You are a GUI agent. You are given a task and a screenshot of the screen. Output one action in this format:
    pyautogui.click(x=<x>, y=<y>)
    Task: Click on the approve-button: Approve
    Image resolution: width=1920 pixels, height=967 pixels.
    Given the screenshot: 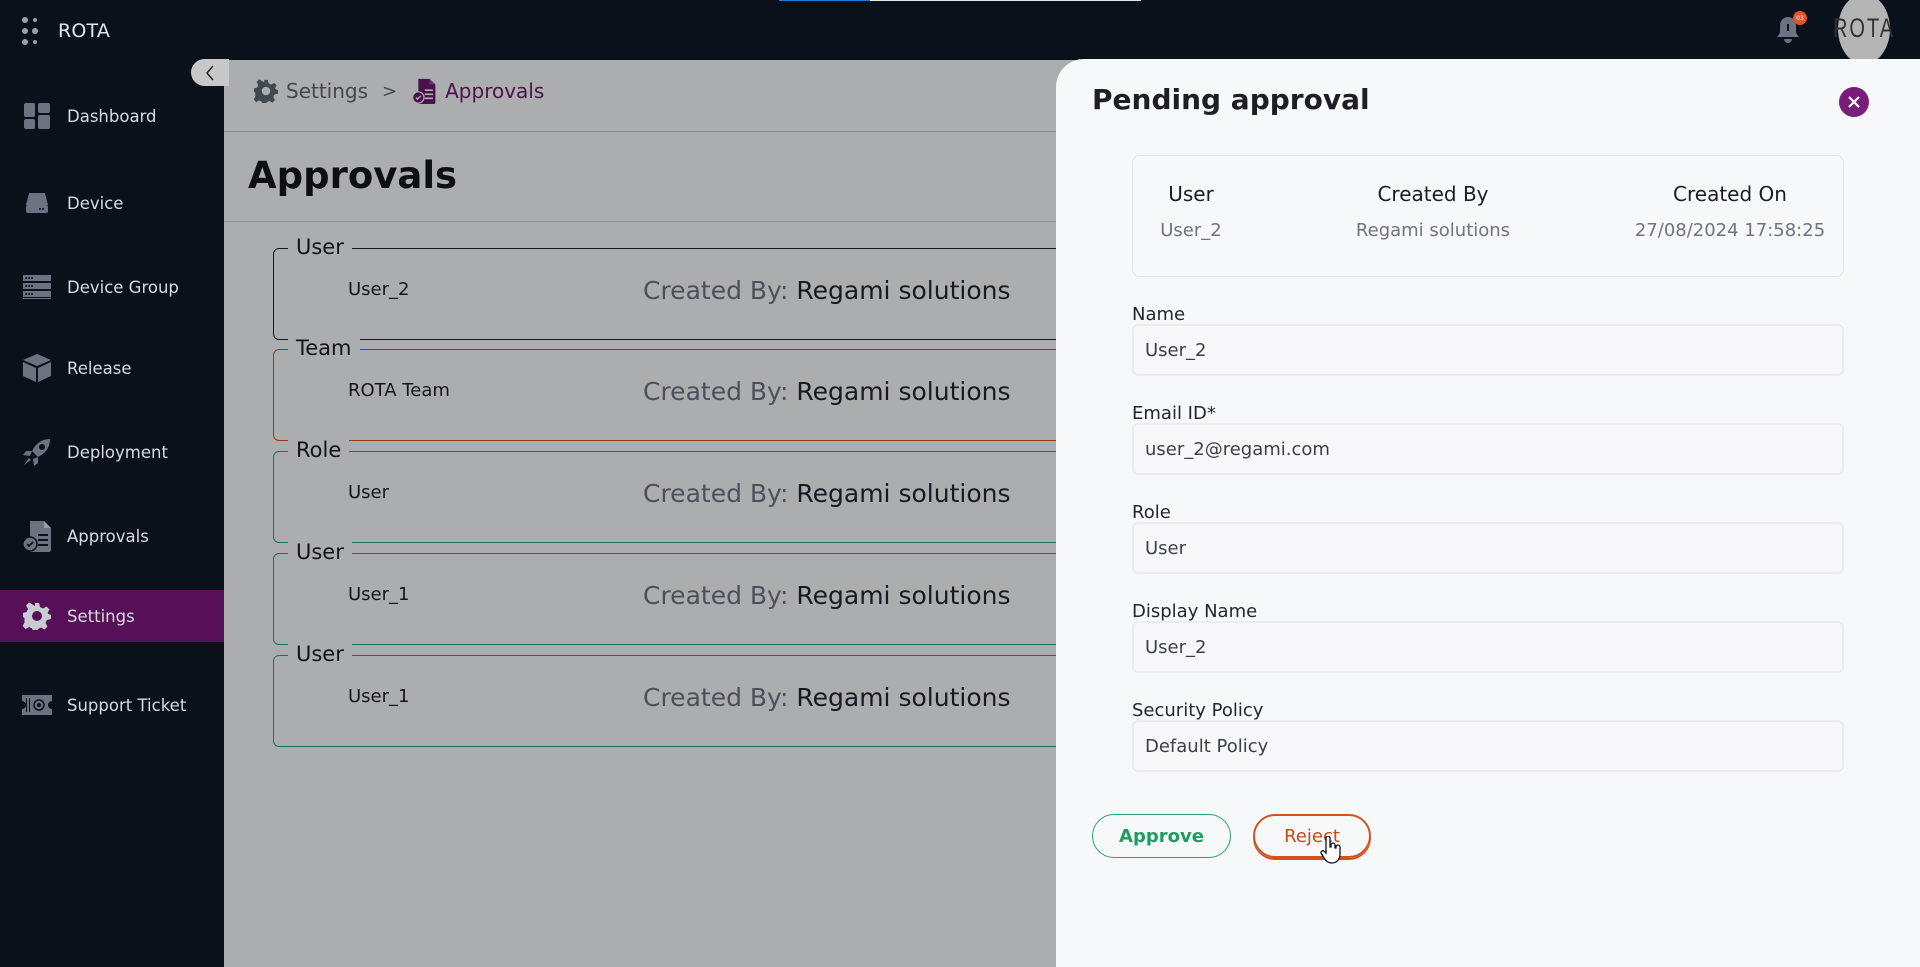 What is the action you would take?
    pyautogui.click(x=1161, y=836)
    